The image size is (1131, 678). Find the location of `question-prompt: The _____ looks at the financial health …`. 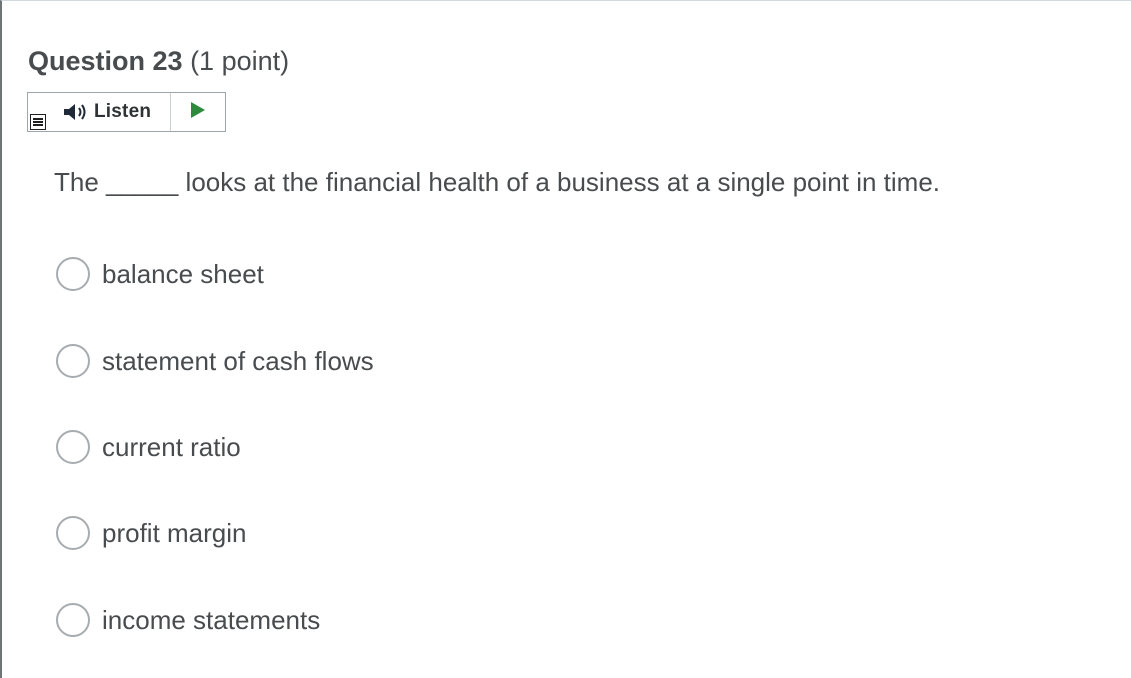

question-prompt: The _____ looks at the financial health … is located at coordinates (497, 182).